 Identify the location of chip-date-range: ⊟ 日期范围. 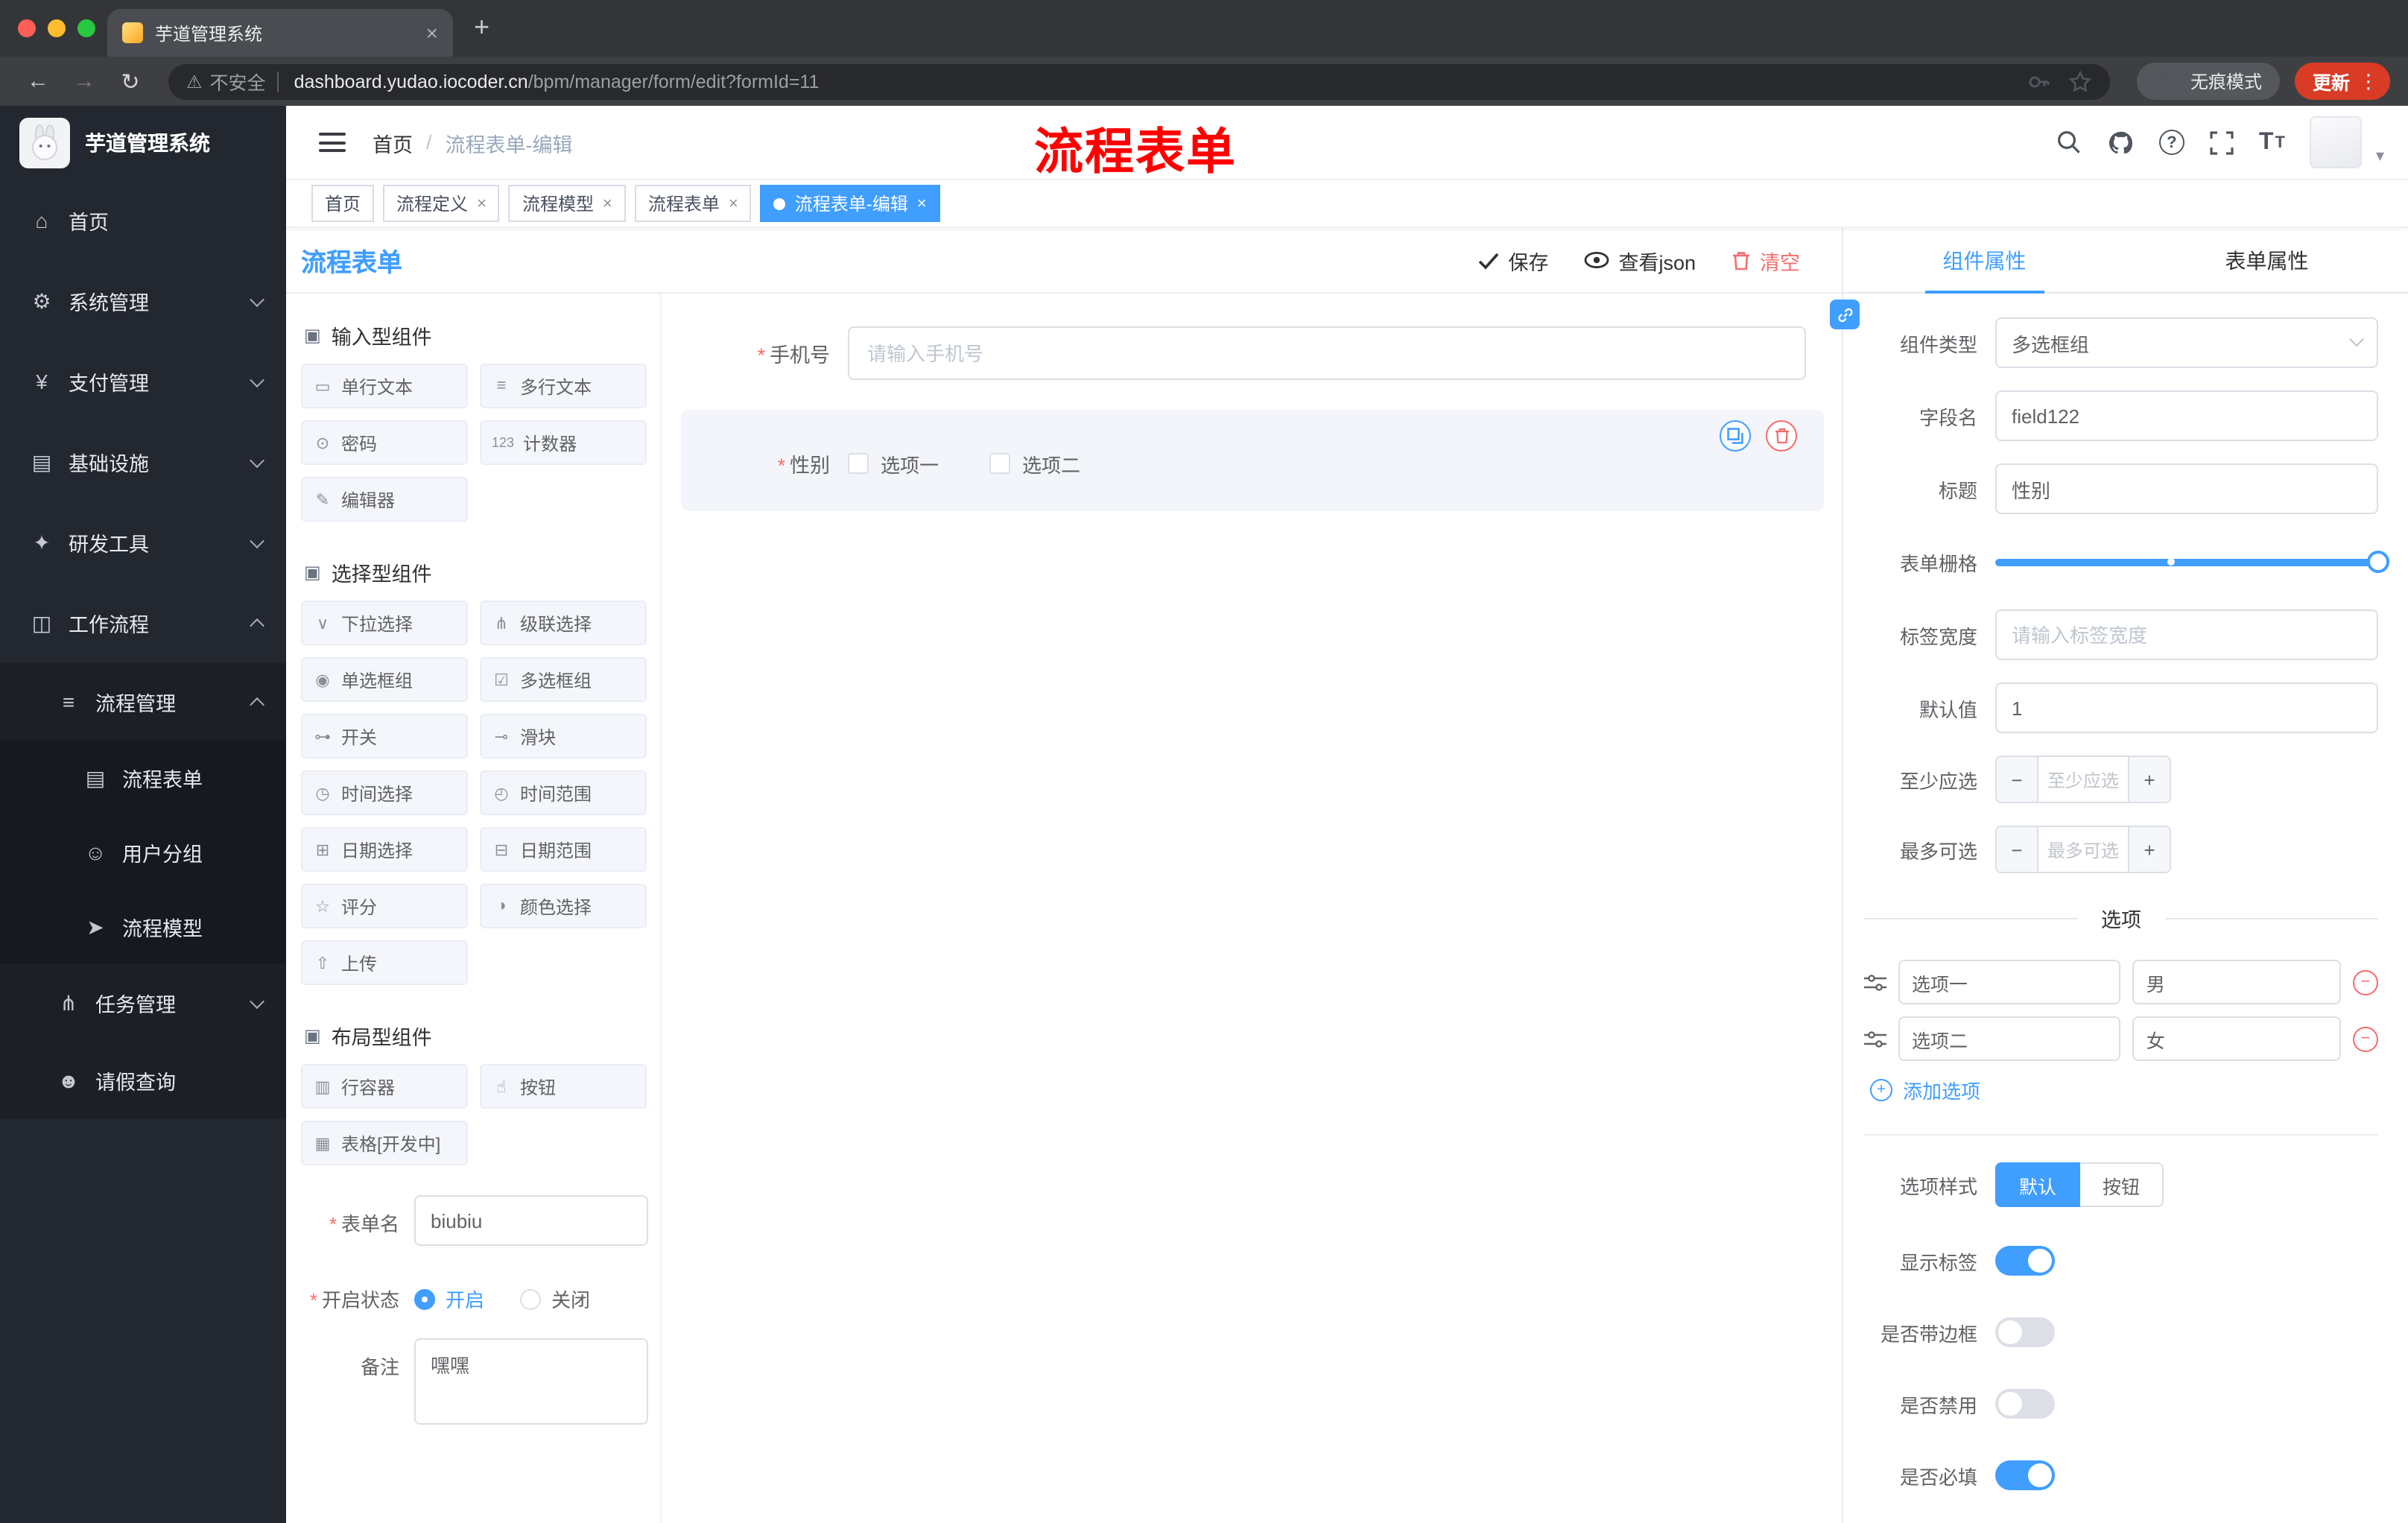
(563, 850).